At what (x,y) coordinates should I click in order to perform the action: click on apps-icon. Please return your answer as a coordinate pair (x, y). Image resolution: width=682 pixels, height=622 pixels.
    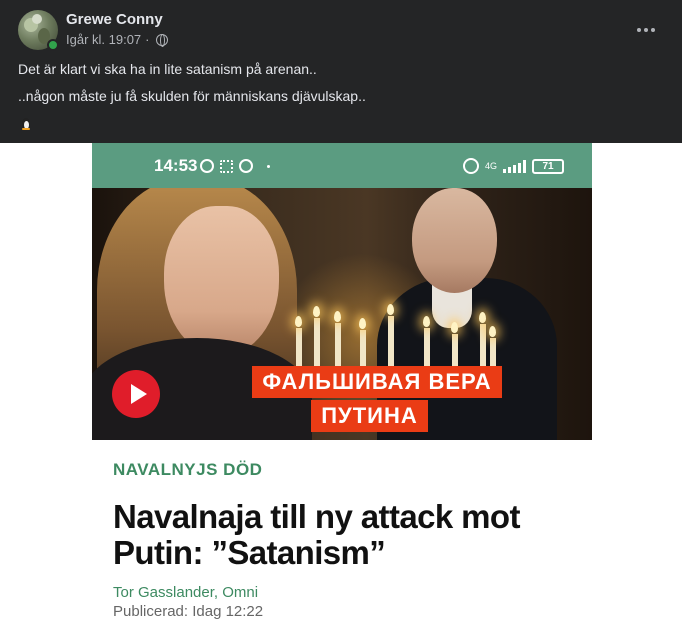
    Looking at the image, I should click on (226, 166).